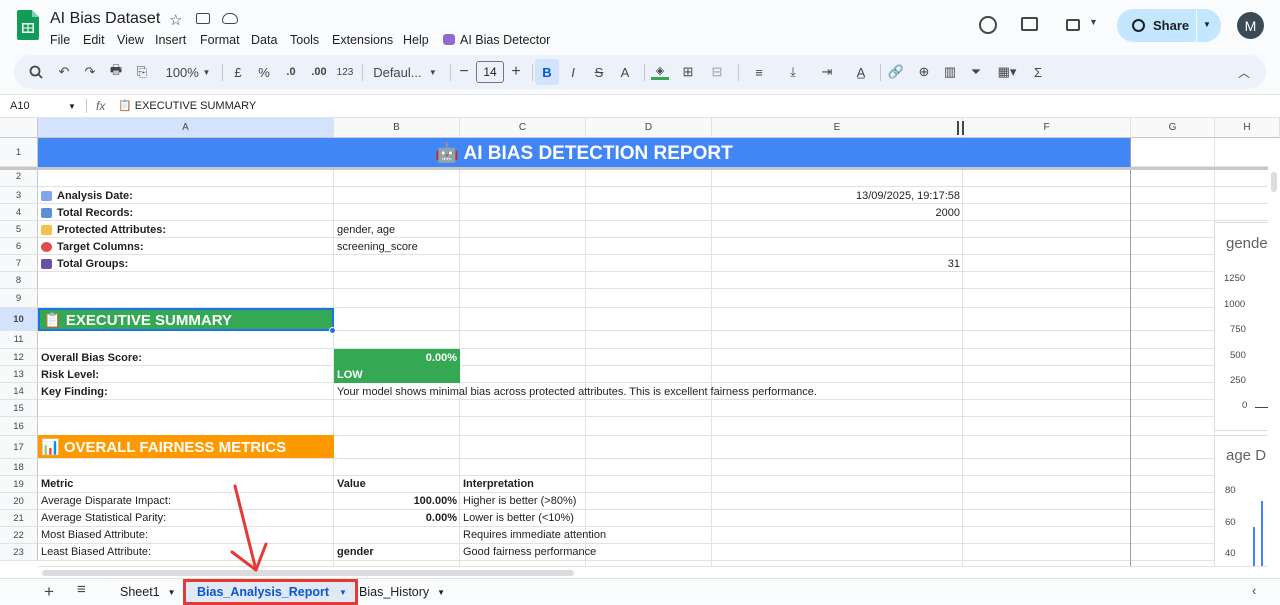 The height and width of the screenshot is (605, 1280). What do you see at coordinates (960, 128) in the screenshot?
I see `freeze-column-handle` at bounding box center [960, 128].